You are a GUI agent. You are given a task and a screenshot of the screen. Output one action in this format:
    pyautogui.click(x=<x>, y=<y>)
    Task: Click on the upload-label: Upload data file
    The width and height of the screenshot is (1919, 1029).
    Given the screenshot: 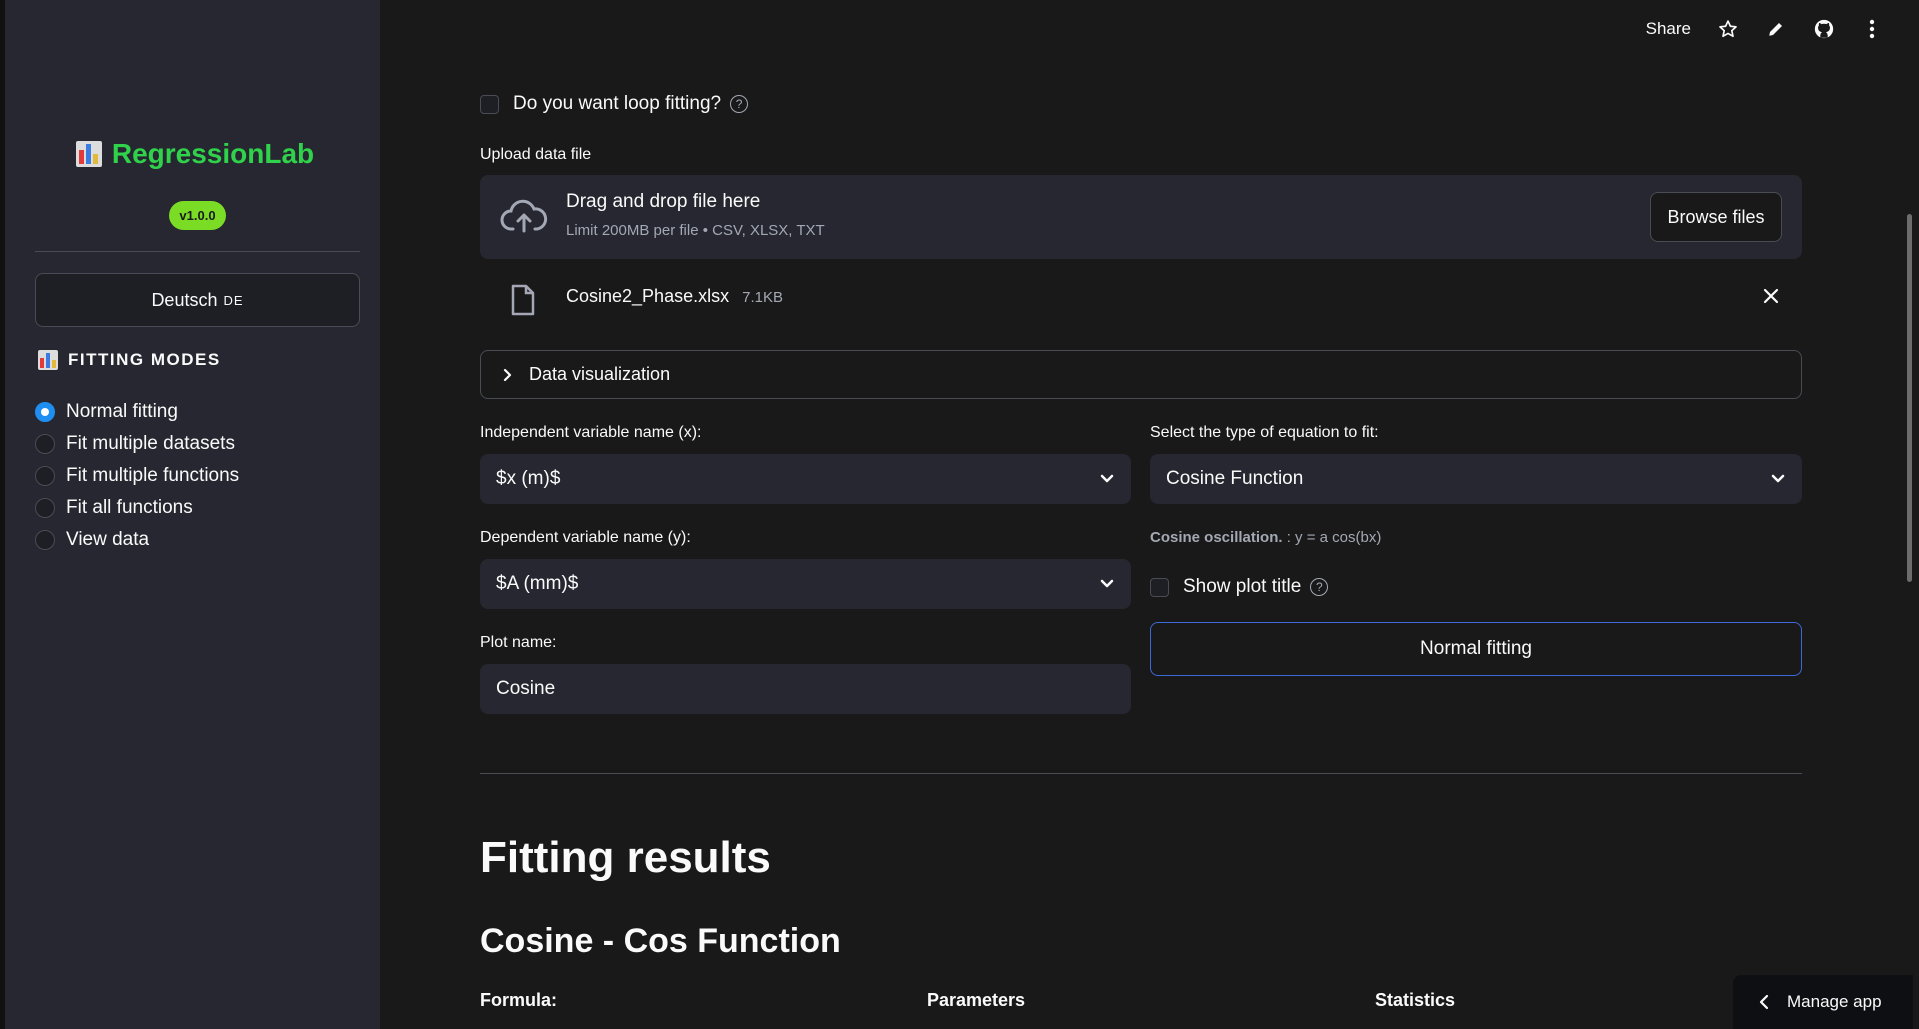 What is the action you would take?
    pyautogui.click(x=536, y=154)
    